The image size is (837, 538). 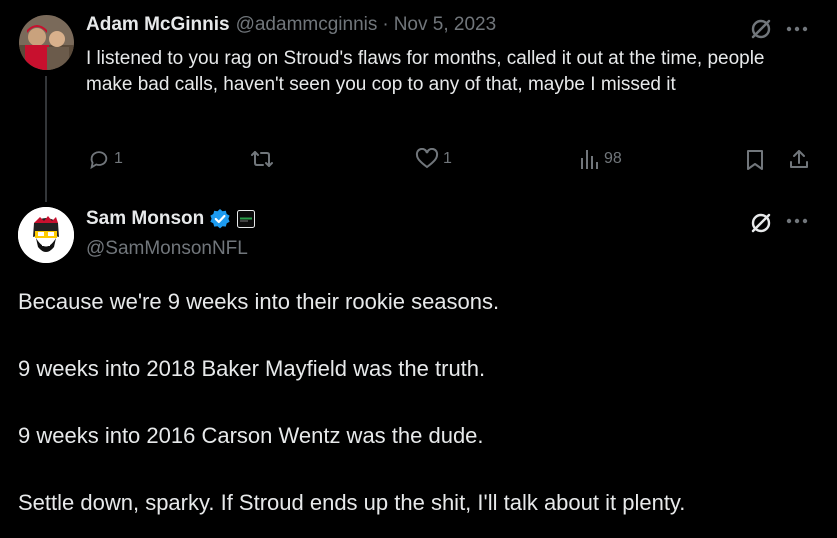 I want to click on reply-button: 1, so click(x=105, y=159).